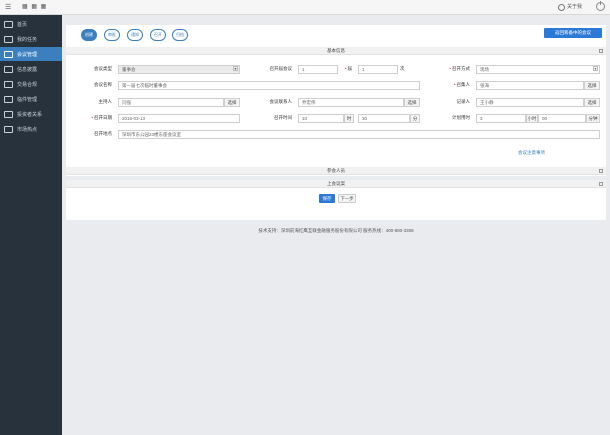 This screenshot has width=610, height=435. I want to click on convene-mode-select: 现场, so click(538, 69).